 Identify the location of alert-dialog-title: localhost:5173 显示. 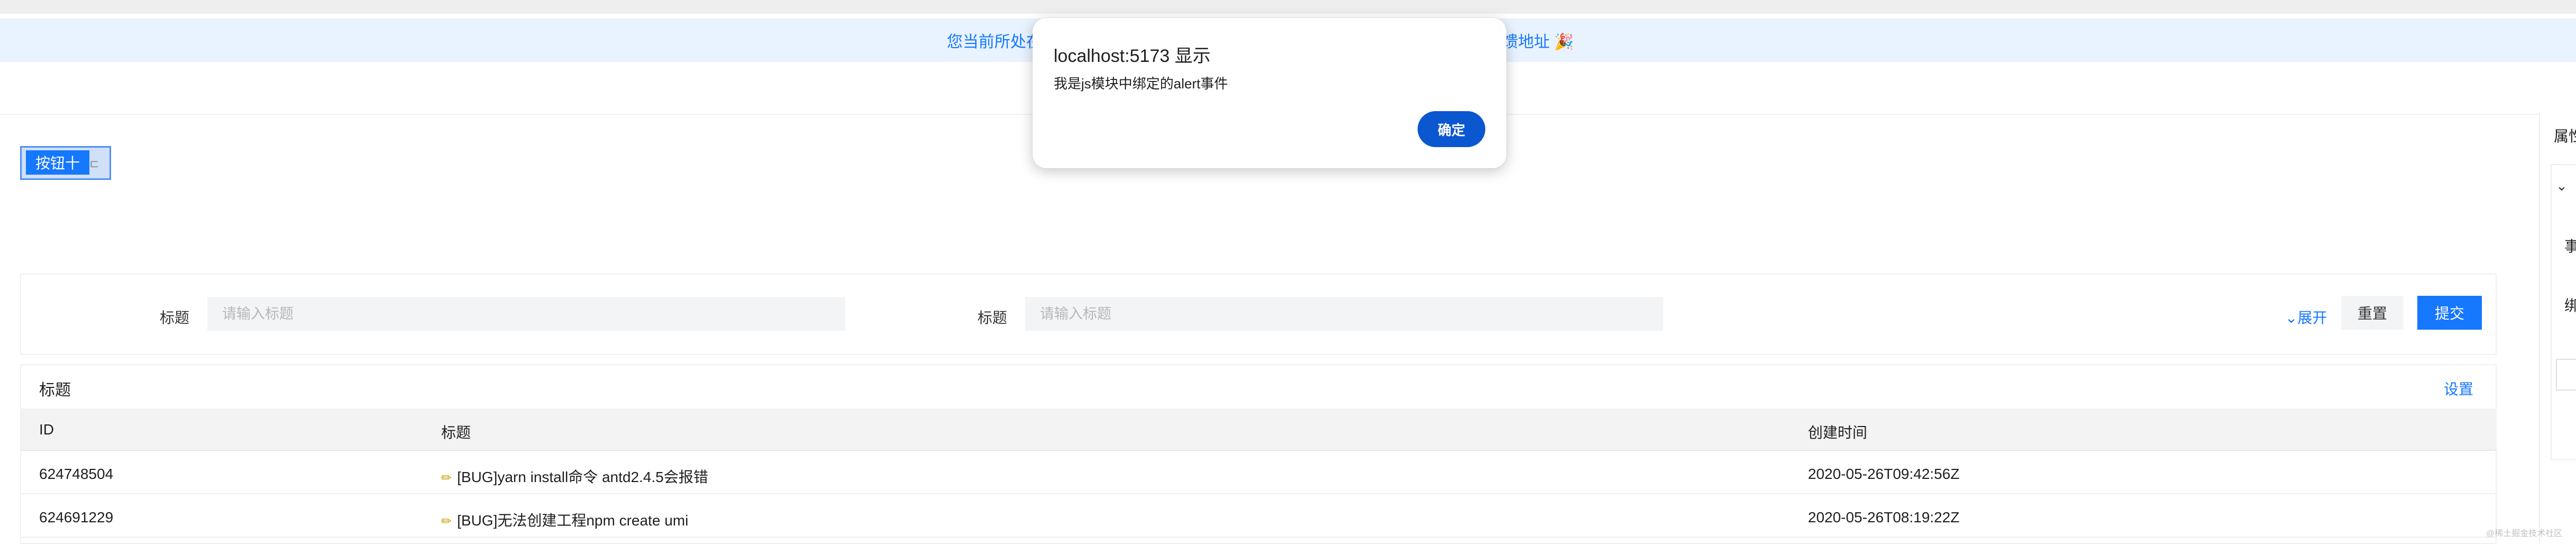
(1132, 56).